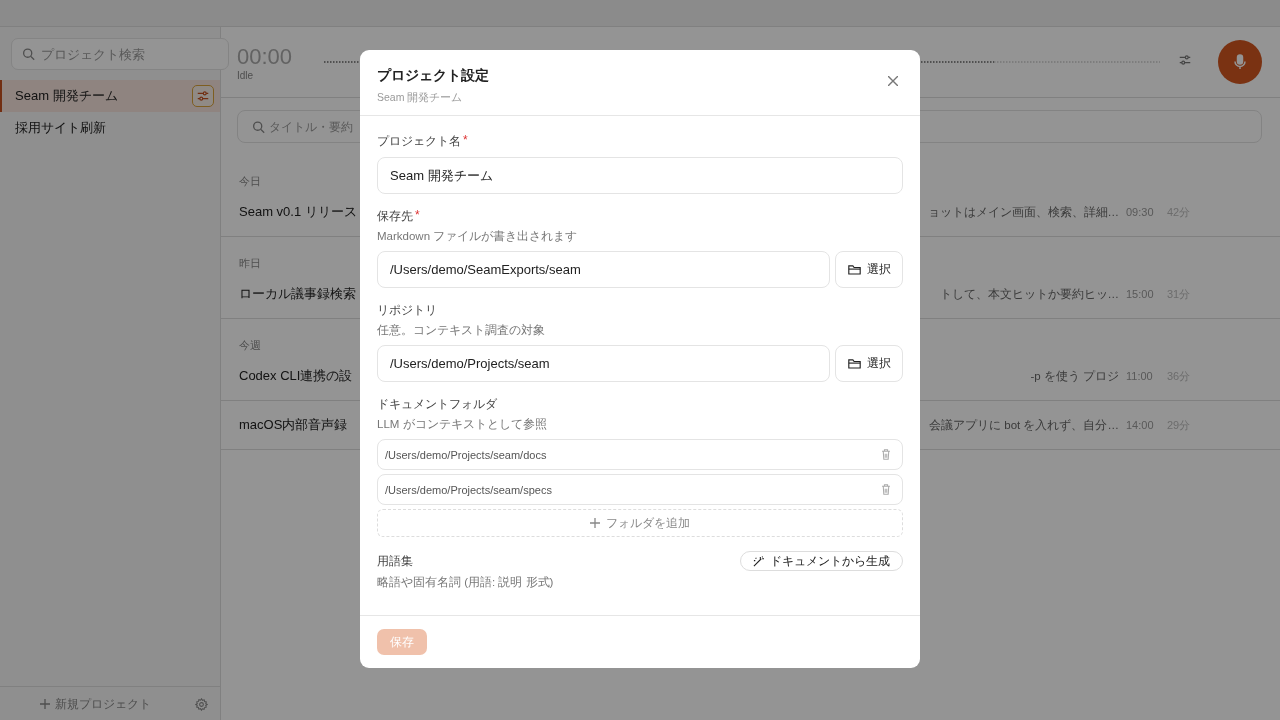 The height and width of the screenshot is (720, 1280). What do you see at coordinates (1139, 376) in the screenshot?
I see `meeting-time: 11:00` at bounding box center [1139, 376].